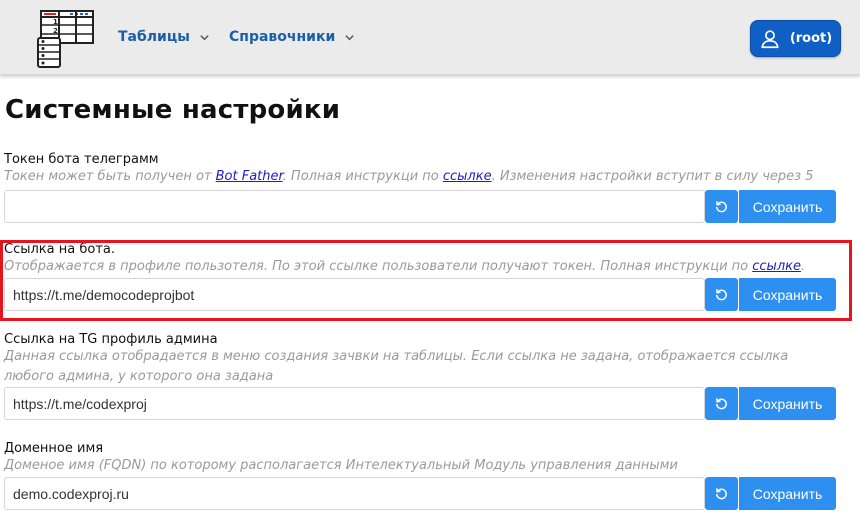 Image resolution: width=860 pixels, height=526 pixels. I want to click on nav-directories-label: Справочники, so click(282, 37).